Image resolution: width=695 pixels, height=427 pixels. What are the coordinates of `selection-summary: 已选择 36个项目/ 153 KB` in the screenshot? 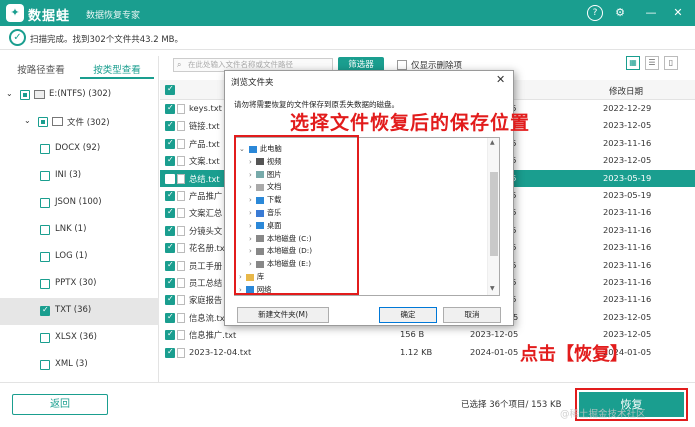 It's located at (511, 405).